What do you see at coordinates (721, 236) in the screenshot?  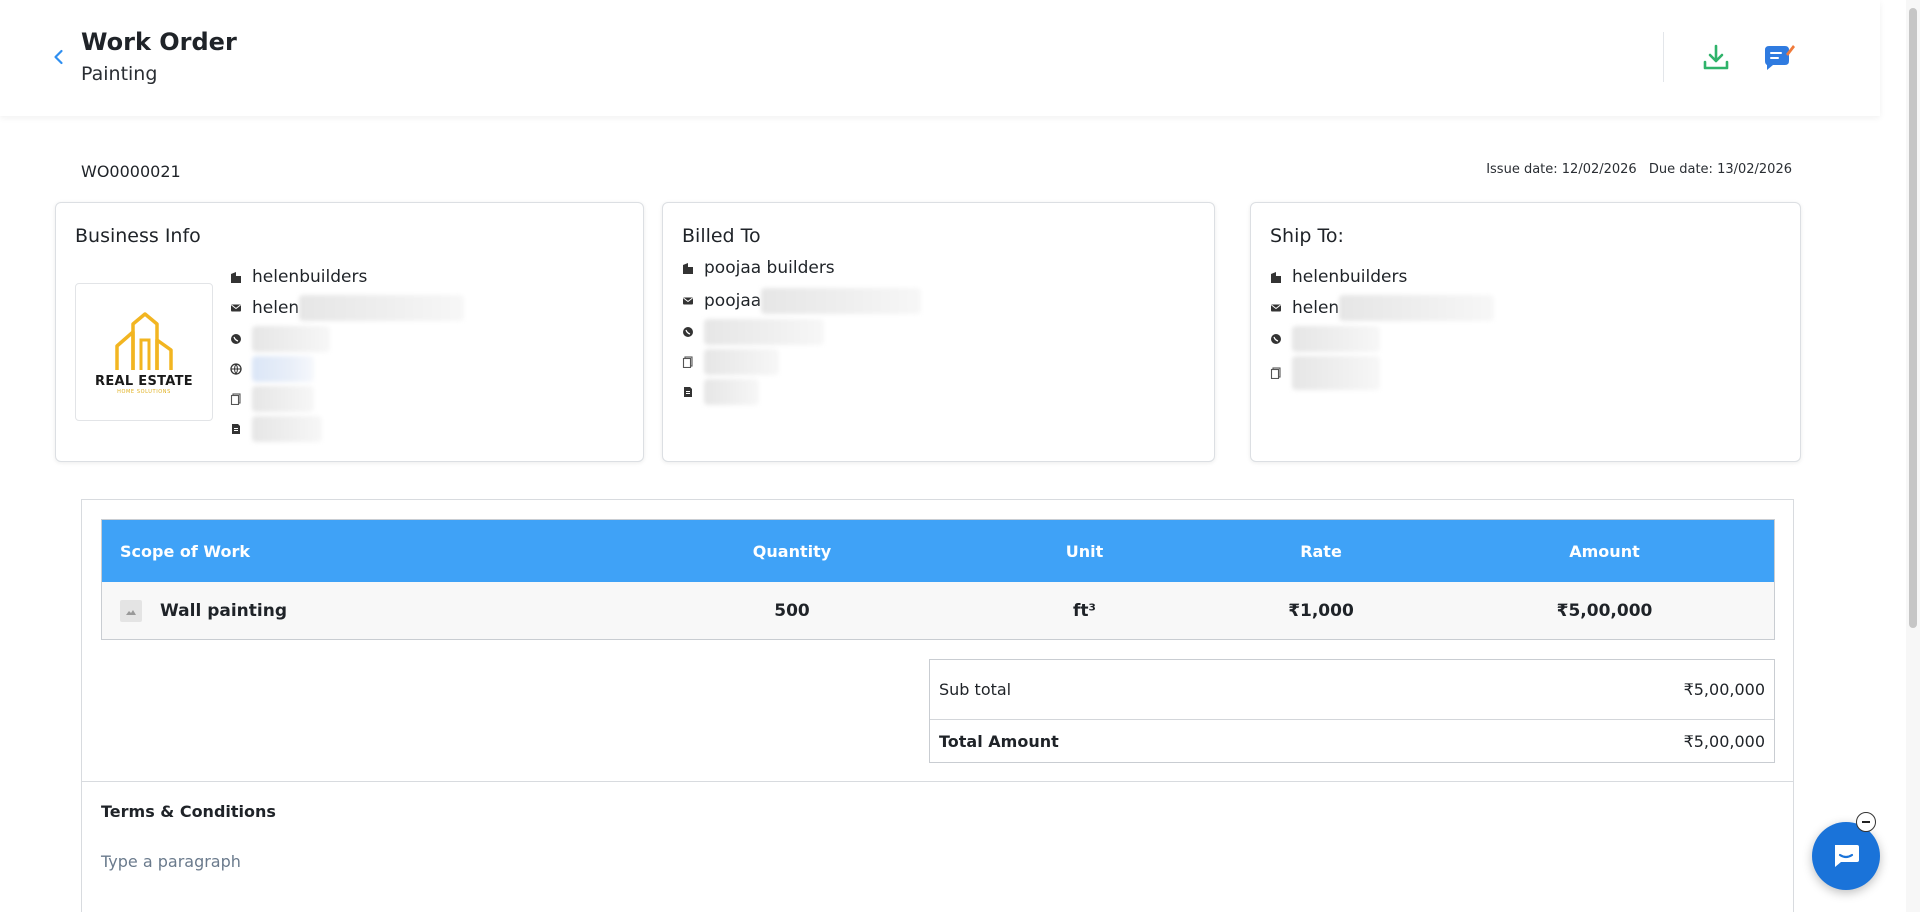 I see `billed-to-title: Billed To` at bounding box center [721, 236].